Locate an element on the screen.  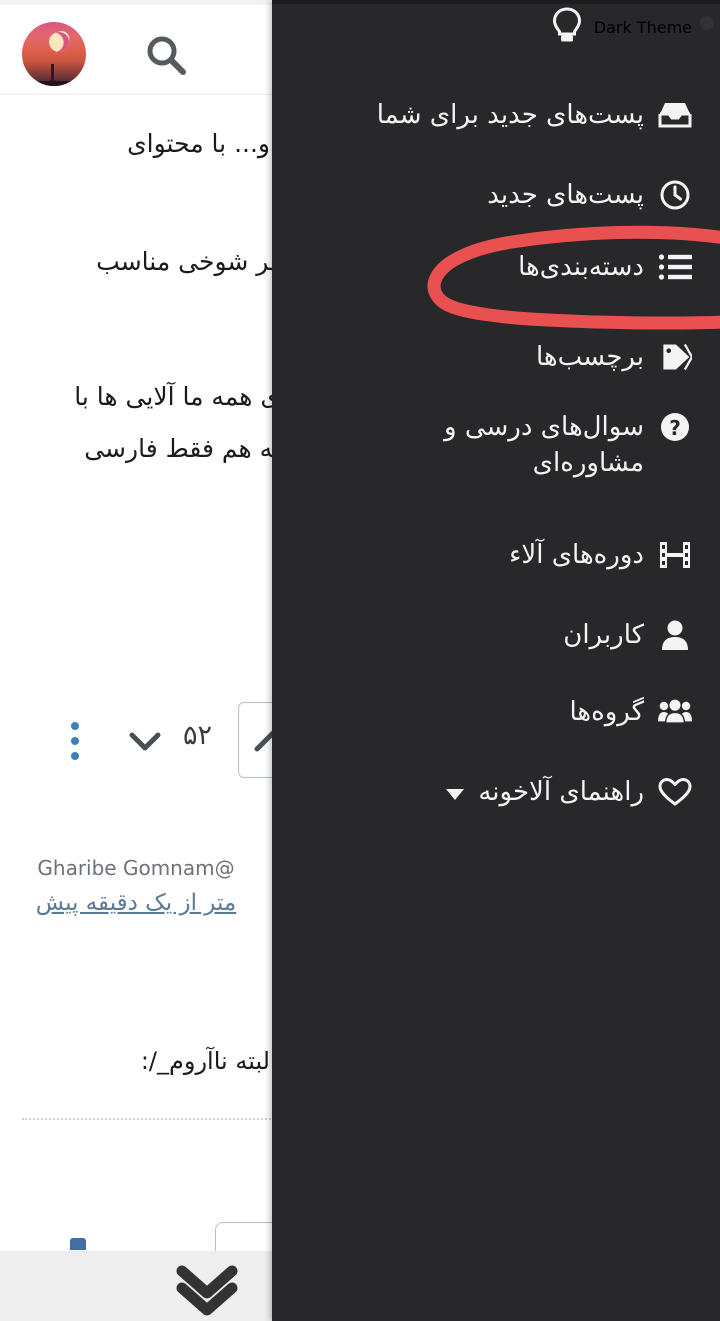
question-circle-icon: ? is located at coordinates (675, 427).